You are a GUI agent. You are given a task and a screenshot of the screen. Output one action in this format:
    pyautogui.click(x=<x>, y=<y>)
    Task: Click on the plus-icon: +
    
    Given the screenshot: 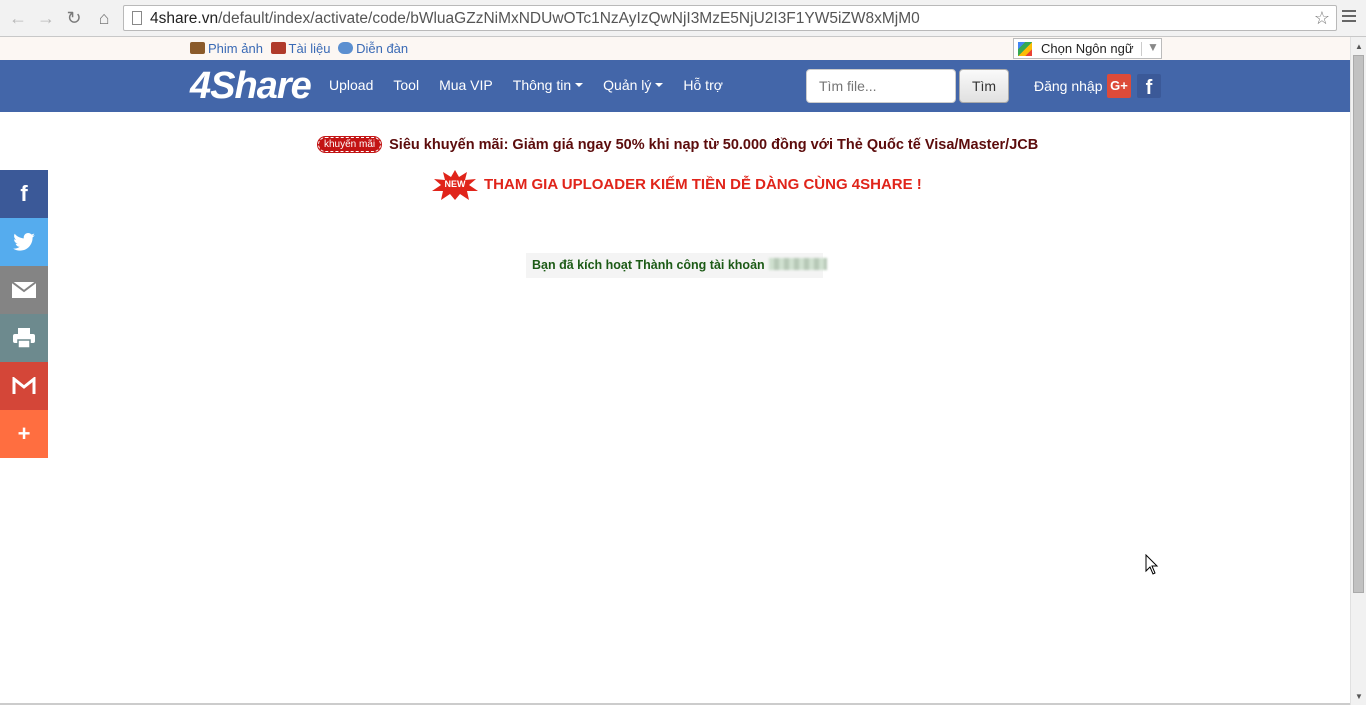 What is the action you would take?
    pyautogui.click(x=24, y=433)
    